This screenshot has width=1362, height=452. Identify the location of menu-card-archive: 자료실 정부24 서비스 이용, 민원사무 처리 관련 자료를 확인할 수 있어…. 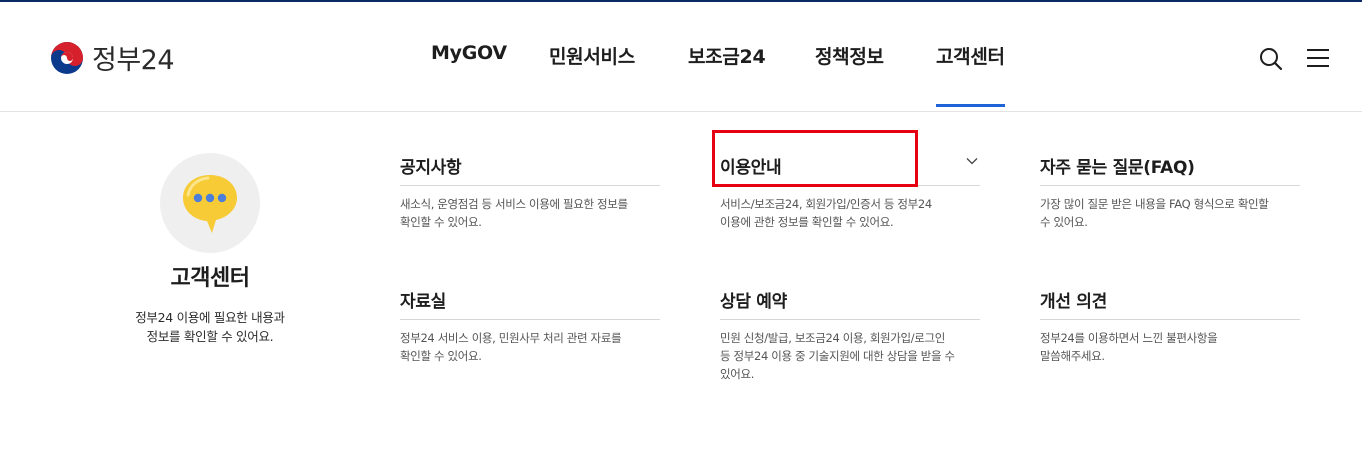
(530, 326).